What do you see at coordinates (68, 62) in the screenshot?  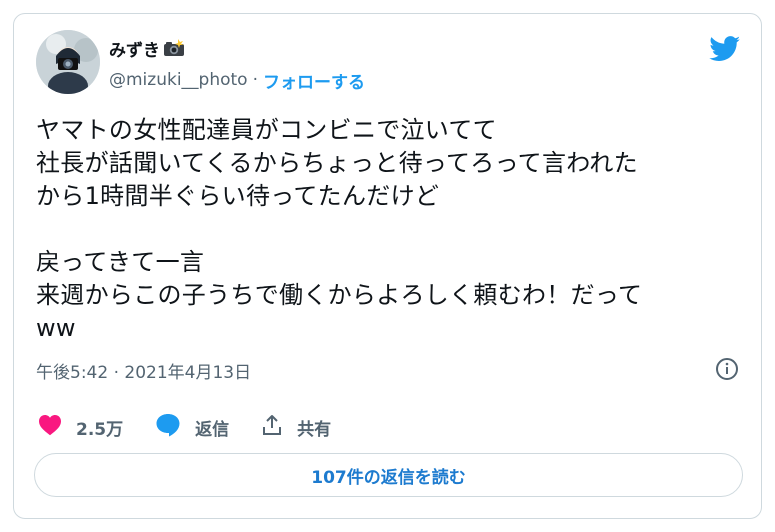 I see `avatar` at bounding box center [68, 62].